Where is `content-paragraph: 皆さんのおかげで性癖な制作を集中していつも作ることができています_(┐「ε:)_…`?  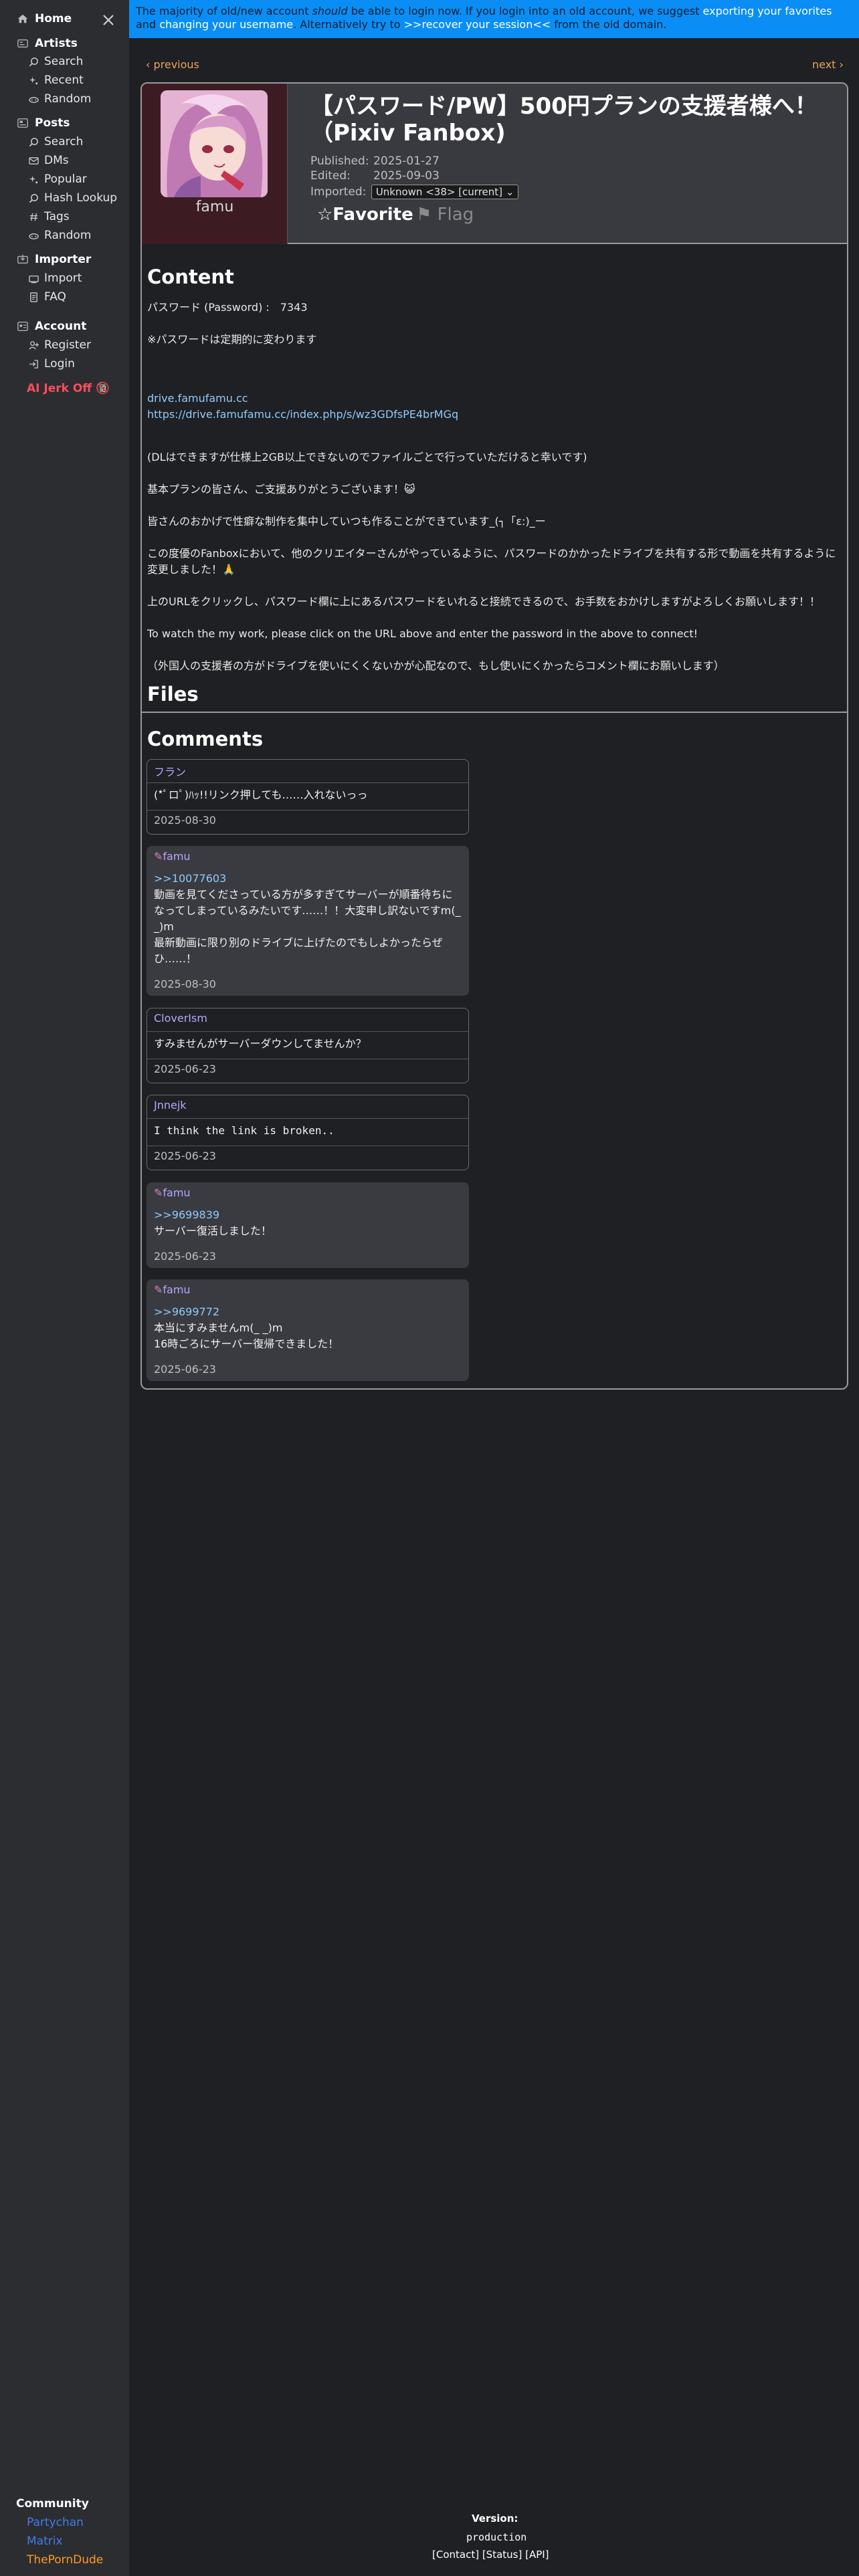 content-paragraph: 皆さんのおかげで性癖な制作を集中していつも作ることができています_(┐「ε:)_… is located at coordinates (346, 521).